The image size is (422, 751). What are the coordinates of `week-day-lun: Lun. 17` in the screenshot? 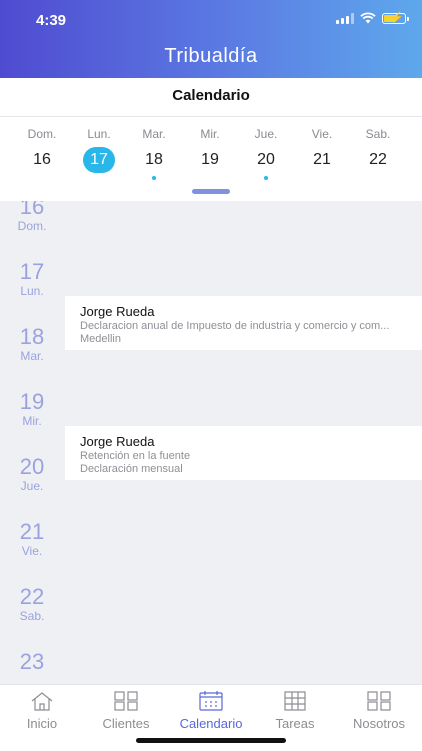 It's located at (99, 145).